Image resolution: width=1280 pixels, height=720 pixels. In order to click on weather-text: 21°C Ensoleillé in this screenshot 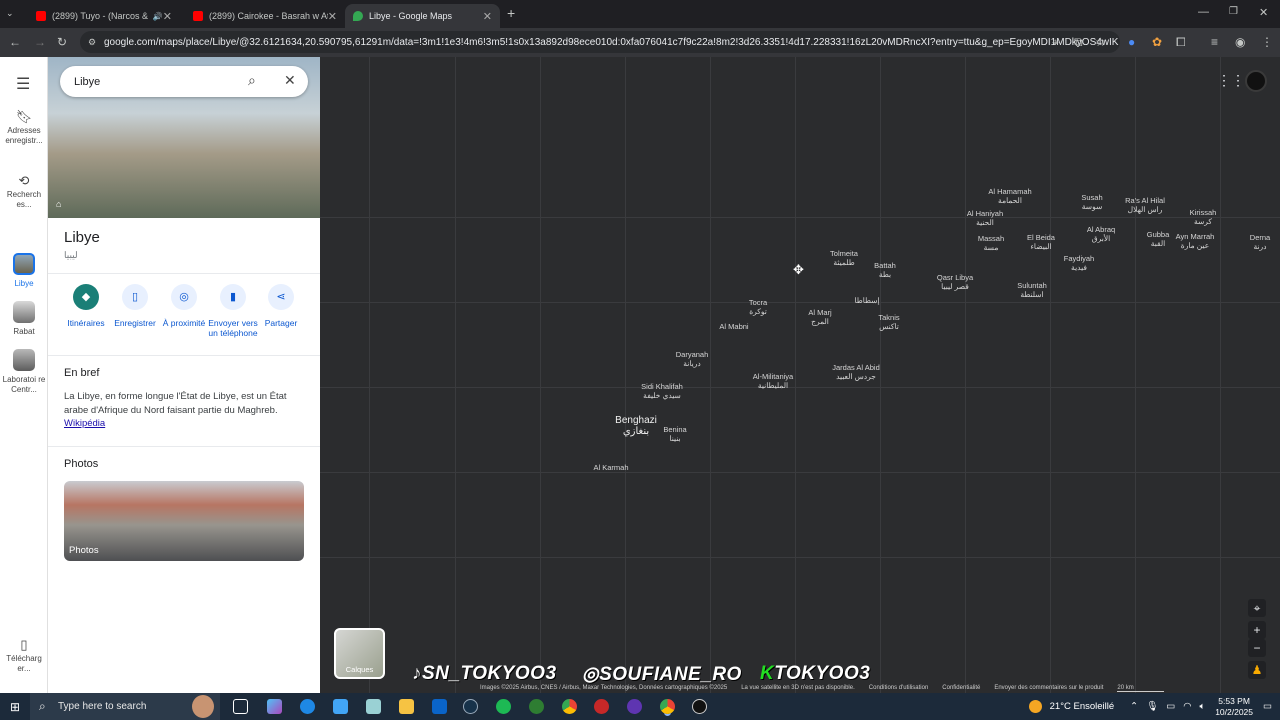, I will do `click(1082, 706)`.